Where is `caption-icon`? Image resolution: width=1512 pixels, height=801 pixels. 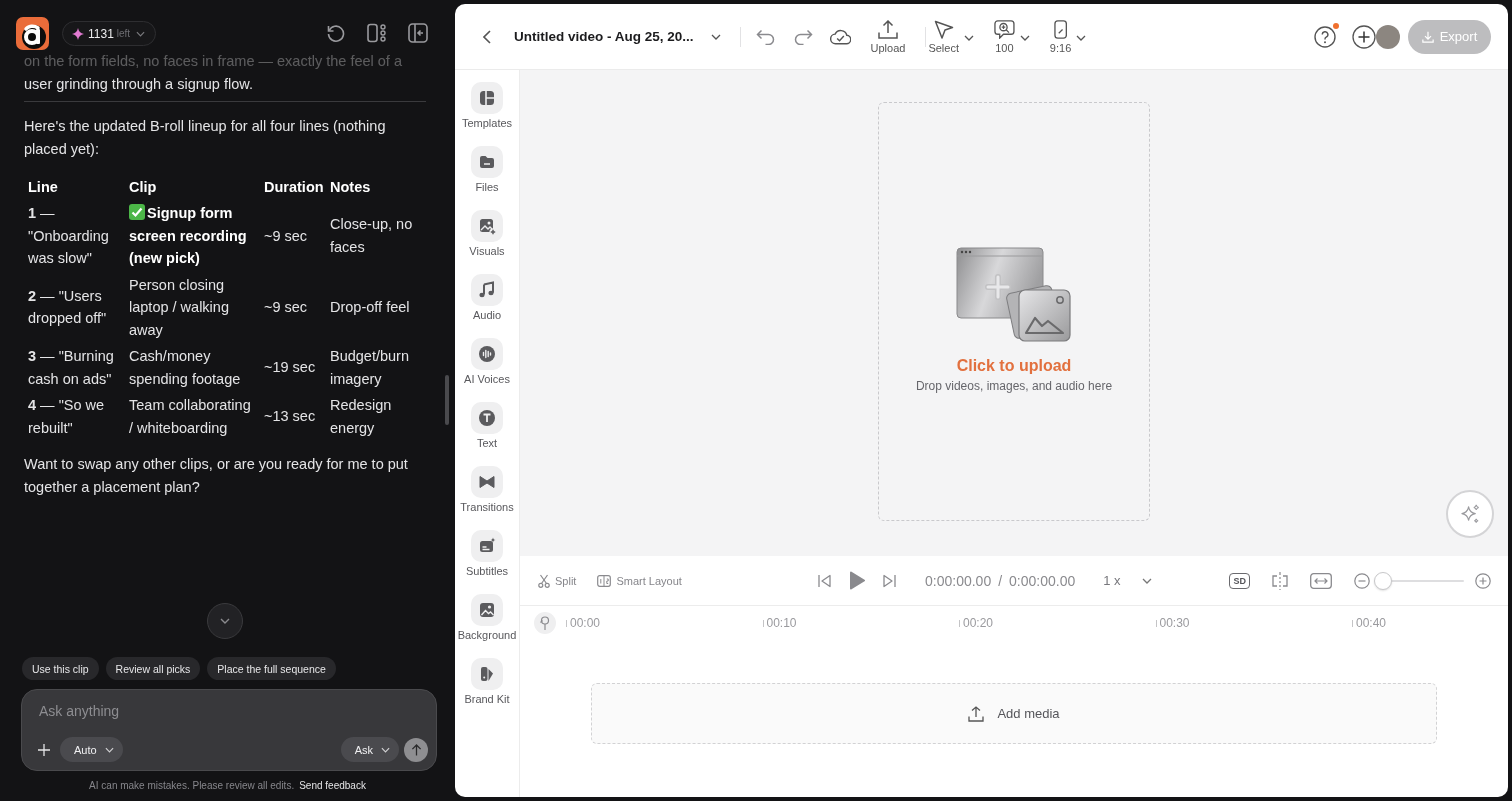
caption-icon is located at coordinates (487, 546).